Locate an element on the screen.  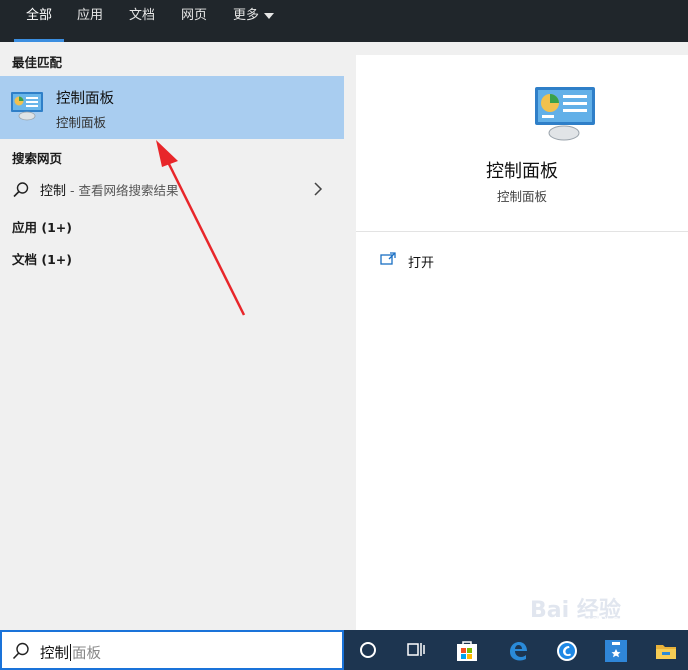
detail-divider is located at coordinates (522, 231).